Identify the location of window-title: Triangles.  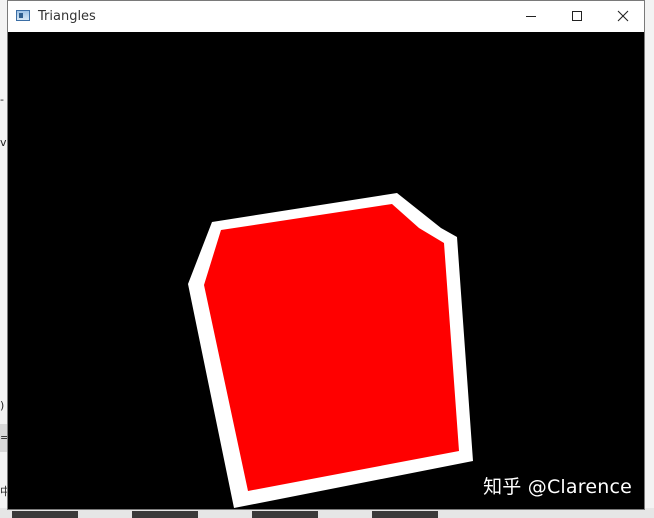
(67, 16).